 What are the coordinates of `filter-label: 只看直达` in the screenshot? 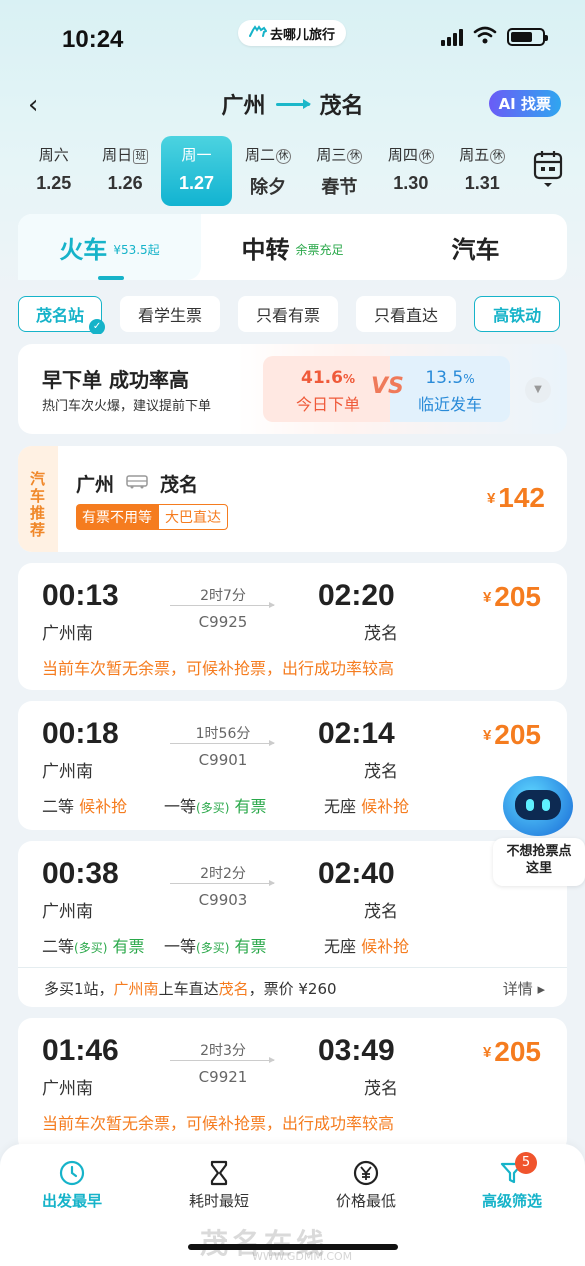 It's located at (406, 315).